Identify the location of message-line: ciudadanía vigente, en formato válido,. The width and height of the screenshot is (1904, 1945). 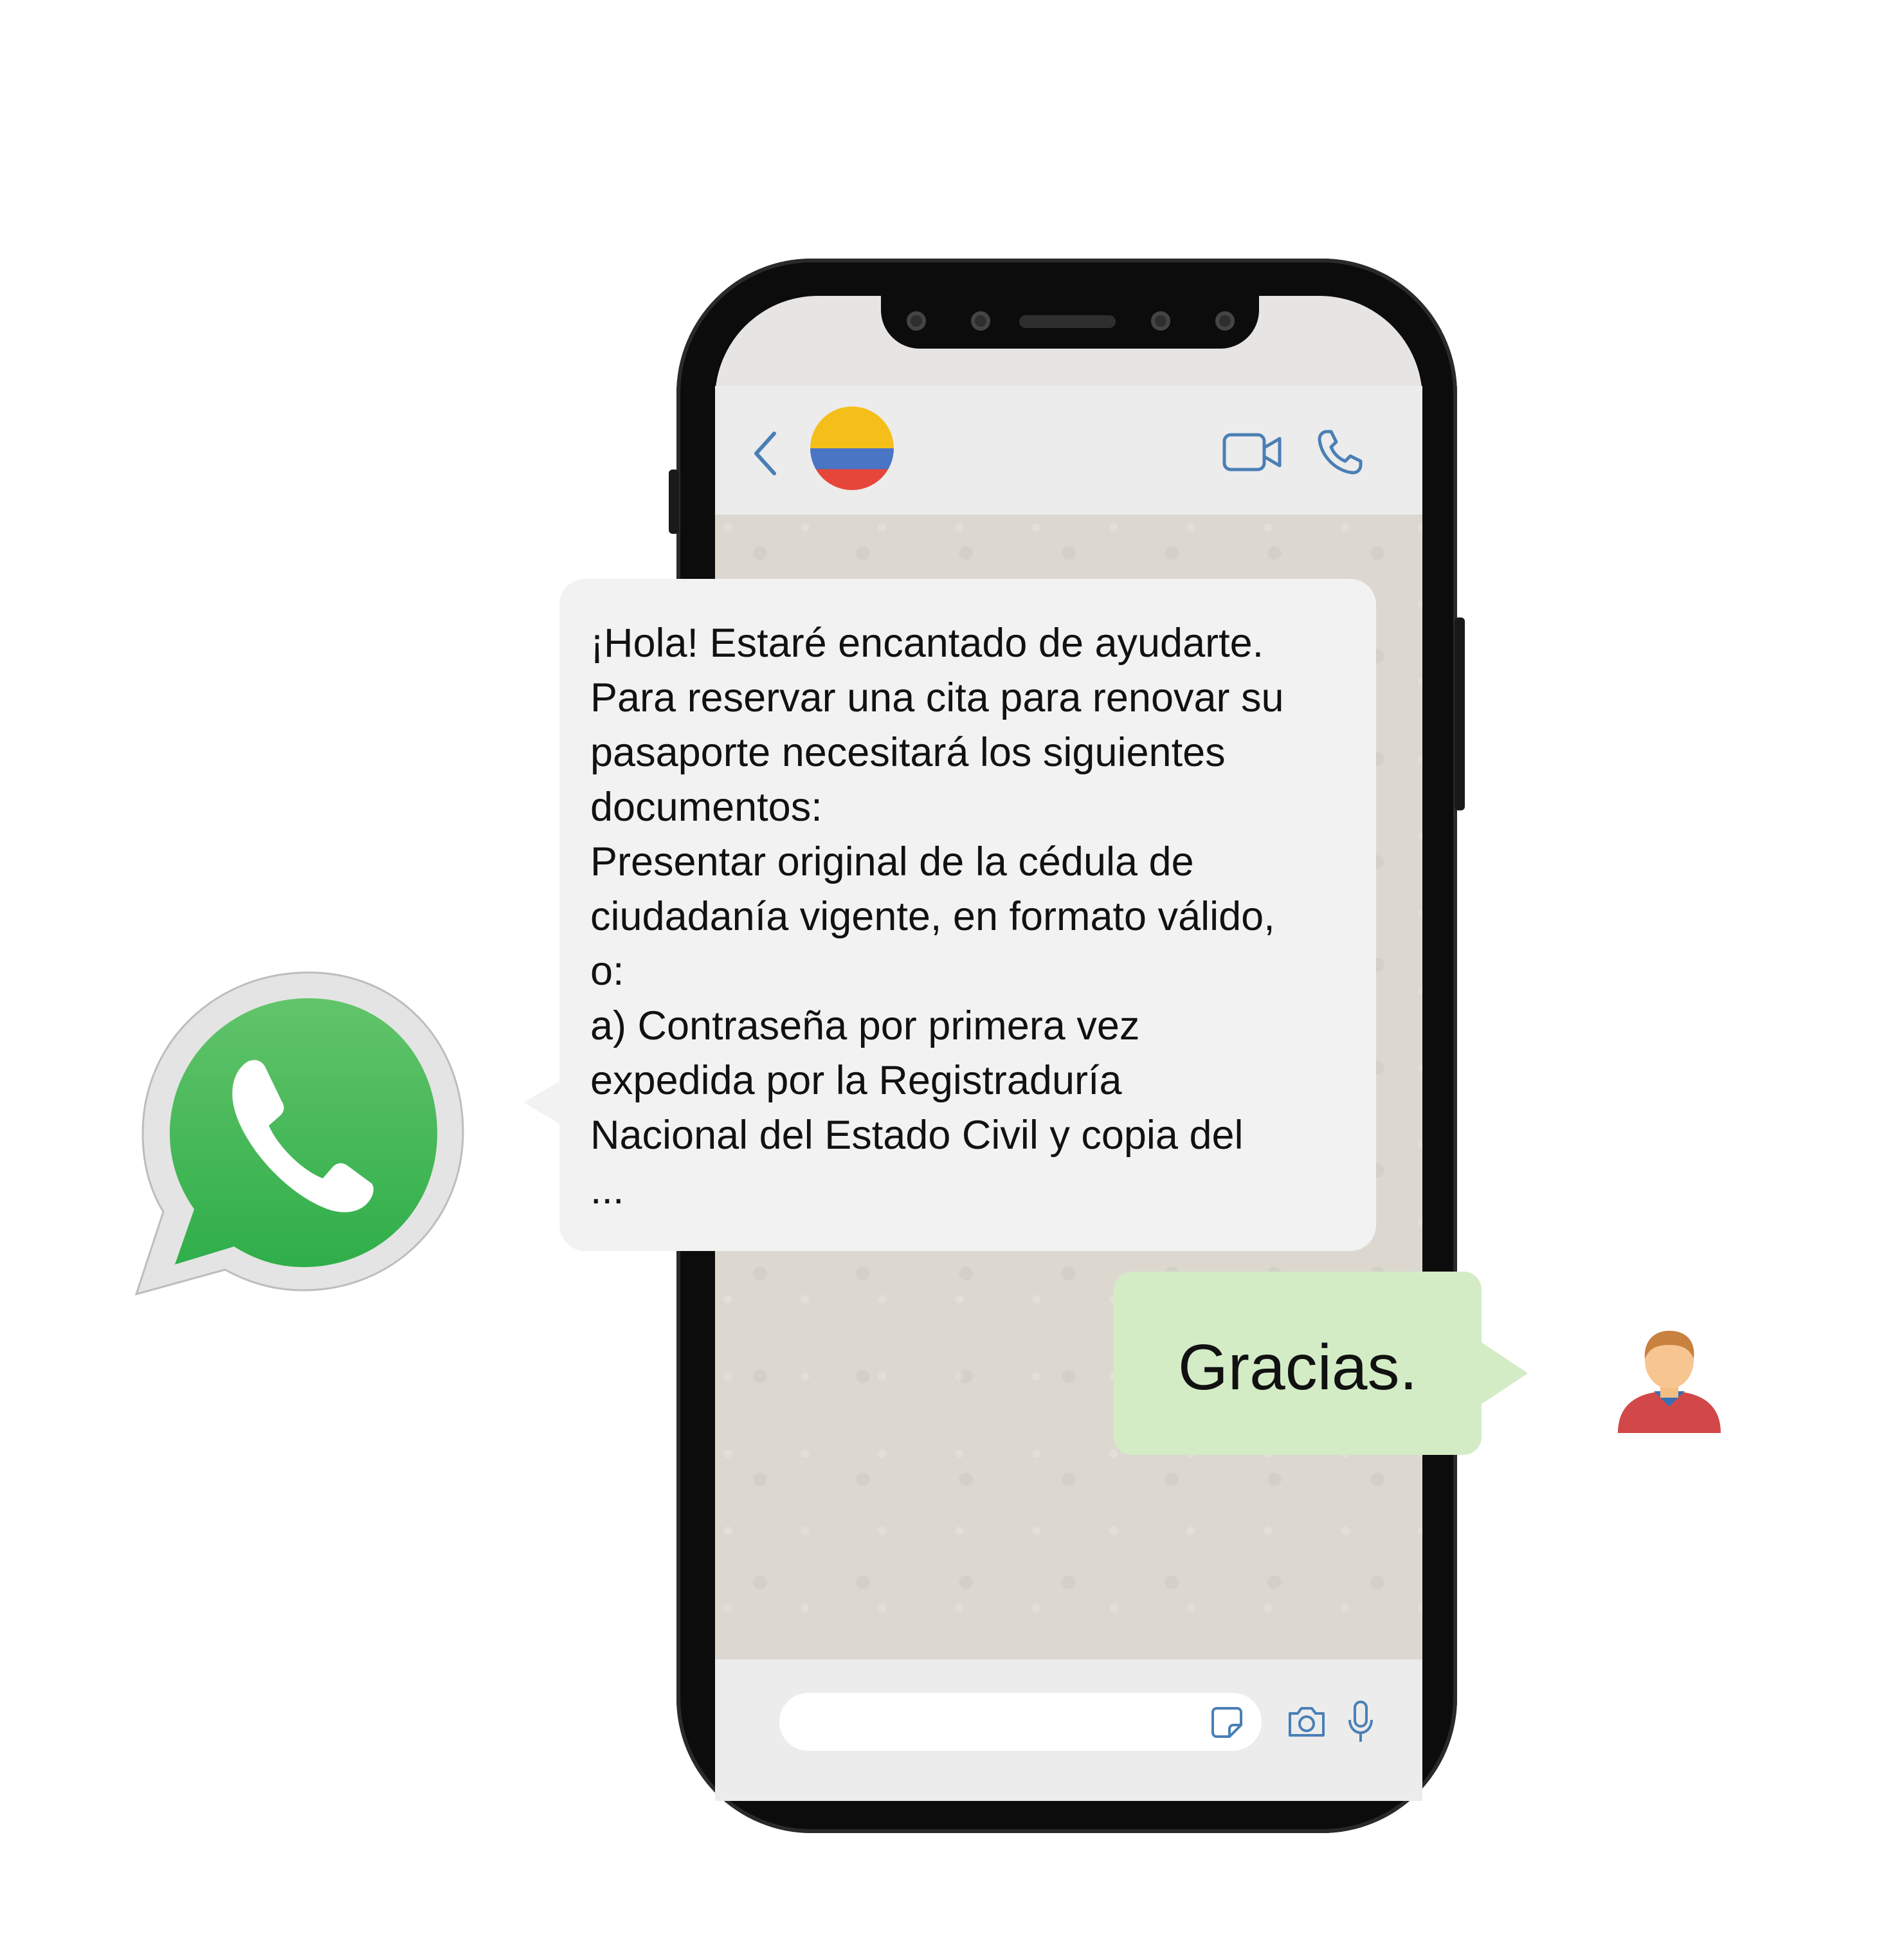
(933, 916).